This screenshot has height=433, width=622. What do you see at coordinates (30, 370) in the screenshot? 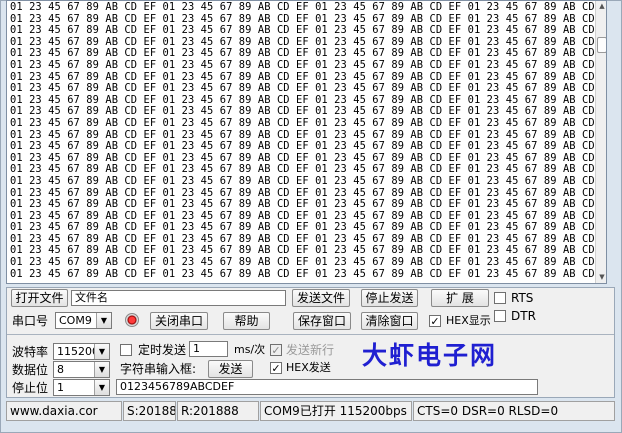
I see `data-bits-label: 数据位` at bounding box center [30, 370].